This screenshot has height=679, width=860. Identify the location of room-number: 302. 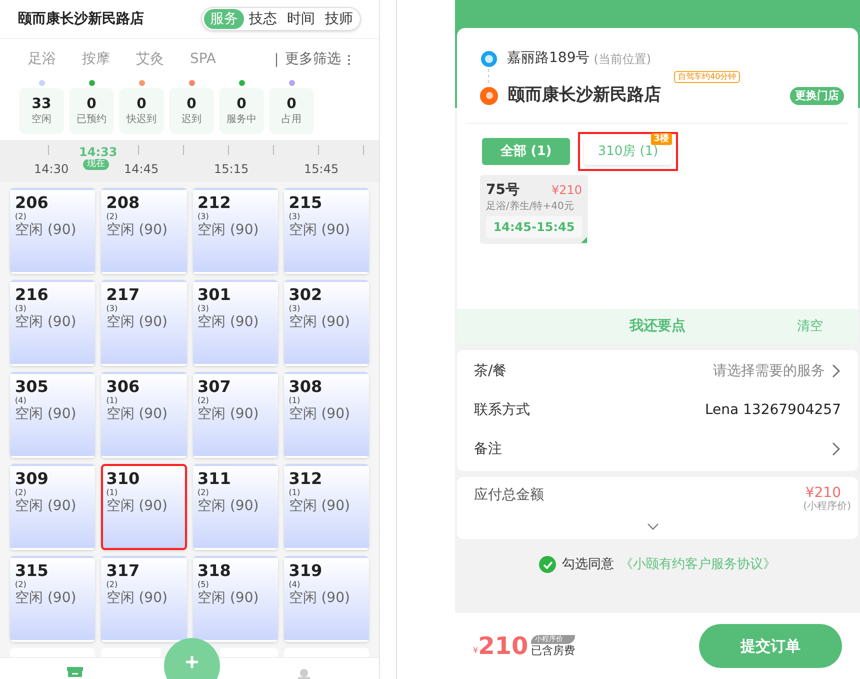
(306, 295).